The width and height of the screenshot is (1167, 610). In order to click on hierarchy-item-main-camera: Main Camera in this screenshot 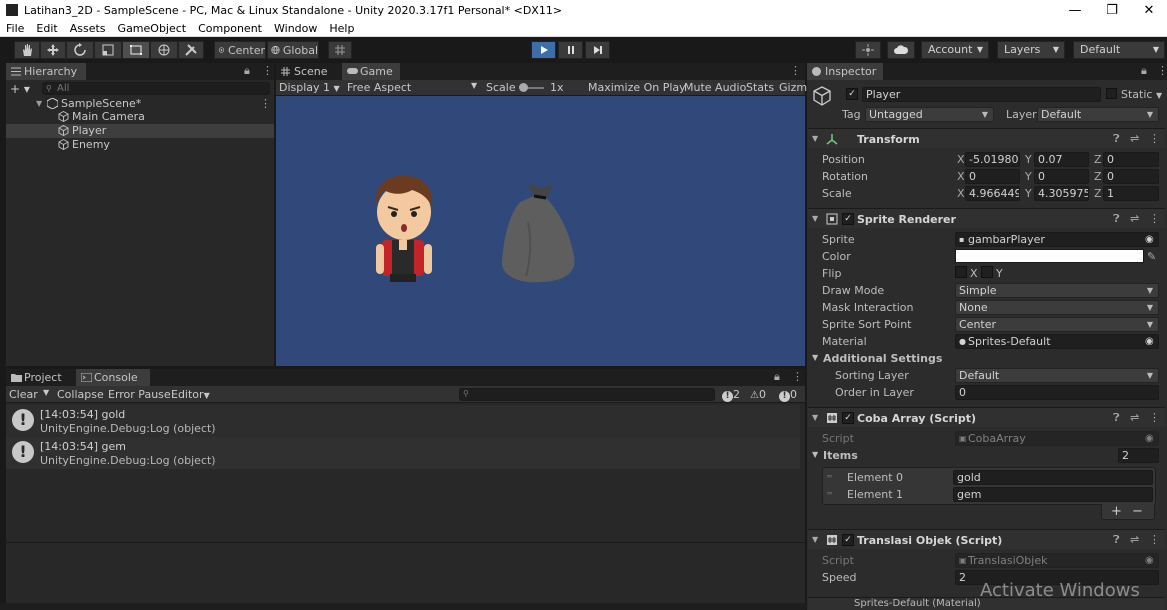, I will do `click(140, 117)`.